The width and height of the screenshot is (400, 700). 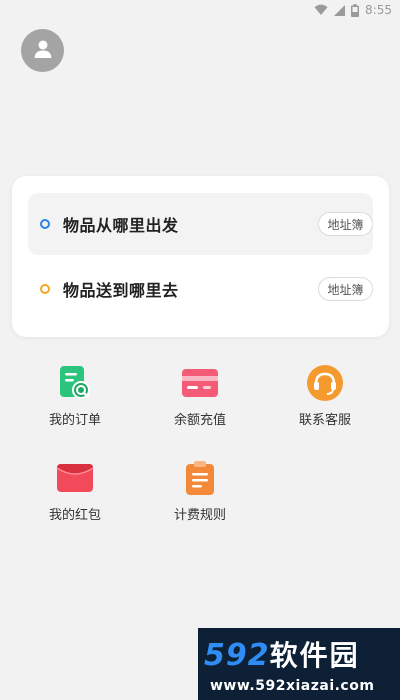 I want to click on avatar, so click(x=42, y=50).